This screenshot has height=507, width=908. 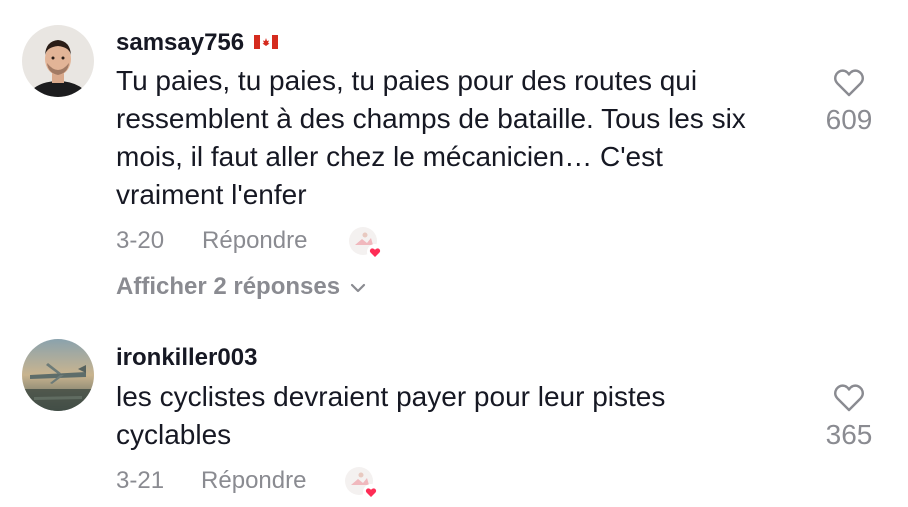 What do you see at coordinates (849, 119) in the screenshot?
I see `like-count: 609` at bounding box center [849, 119].